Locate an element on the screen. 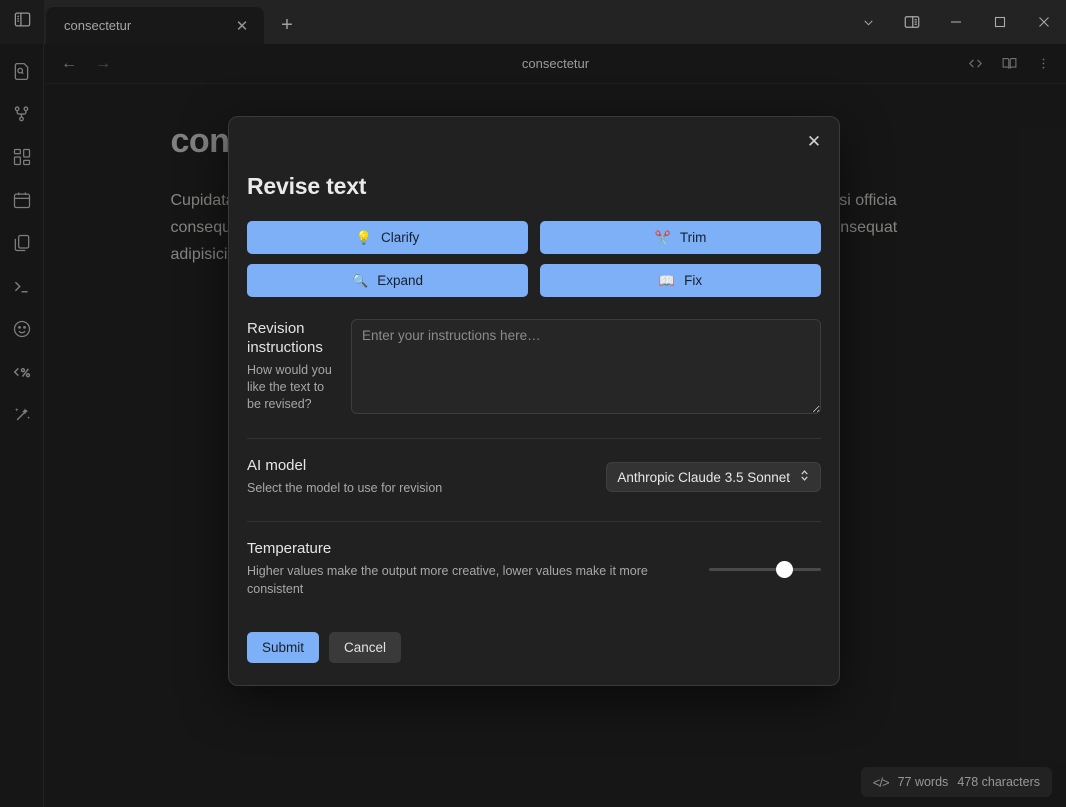 The image size is (1066, 807). fix-label: Fix is located at coordinates (693, 280).